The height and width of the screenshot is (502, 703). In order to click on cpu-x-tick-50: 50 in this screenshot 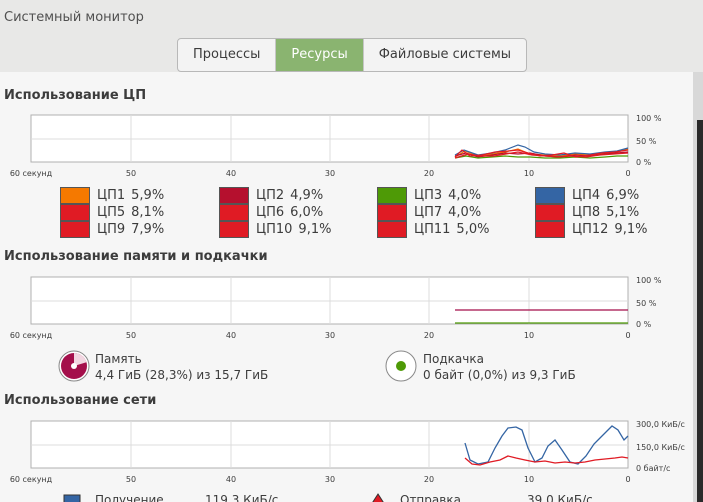, I will do `click(131, 173)`.